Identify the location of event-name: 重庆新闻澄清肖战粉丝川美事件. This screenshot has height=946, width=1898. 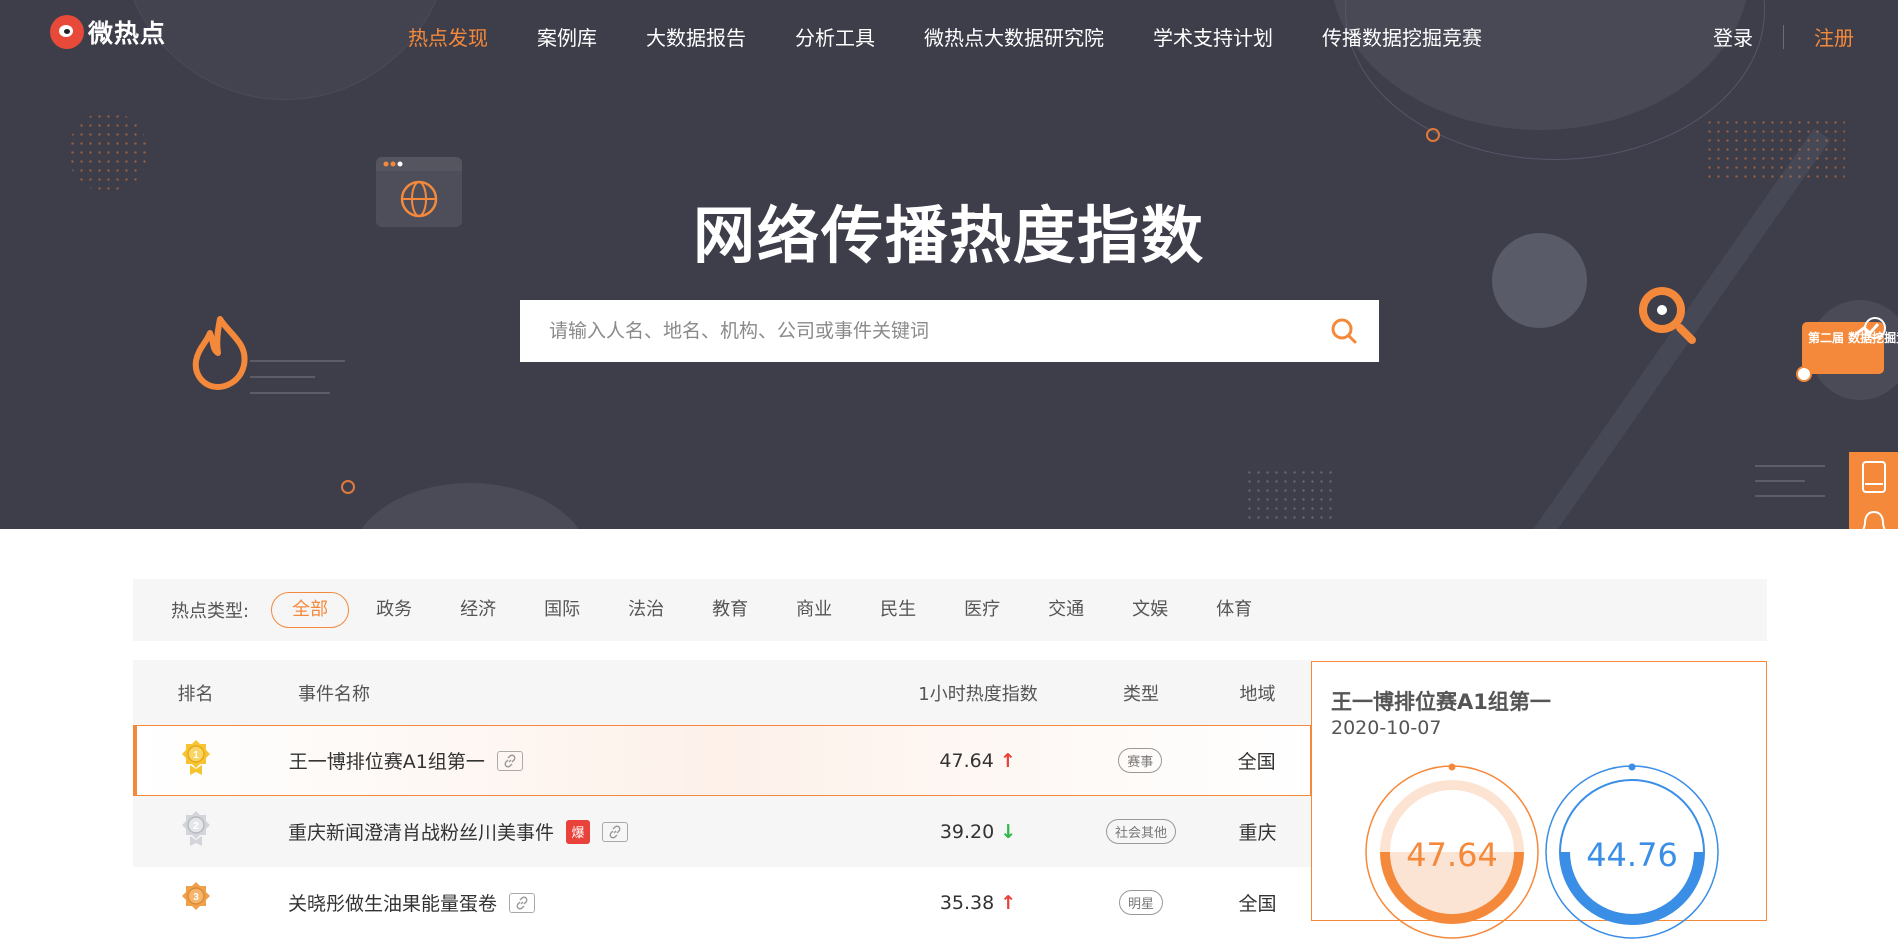
(421, 831).